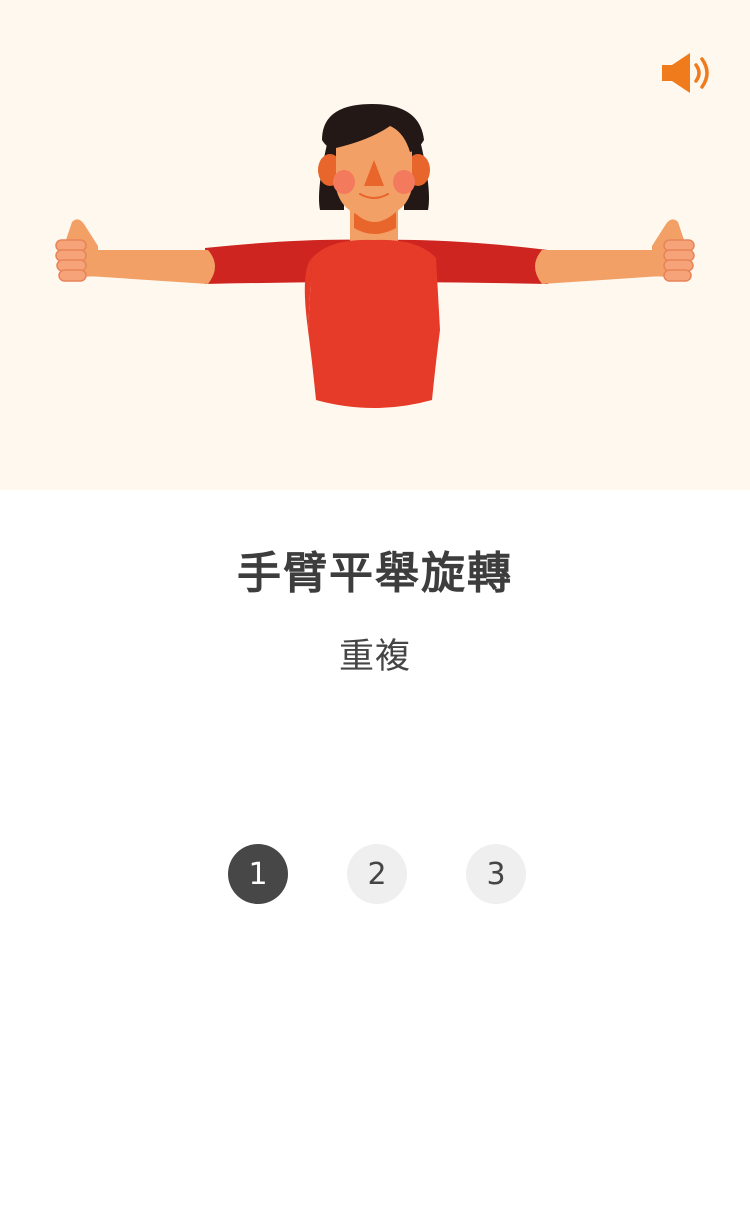  I want to click on rep-option-1: 1, so click(258, 874).